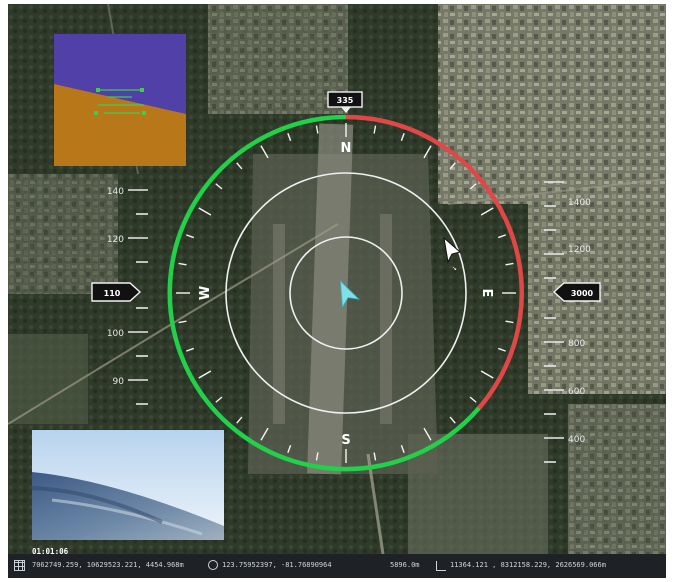 This screenshot has width=674, height=582. What do you see at coordinates (405, 565) in the screenshot?
I see `distance-readout: 5896.0m` at bounding box center [405, 565].